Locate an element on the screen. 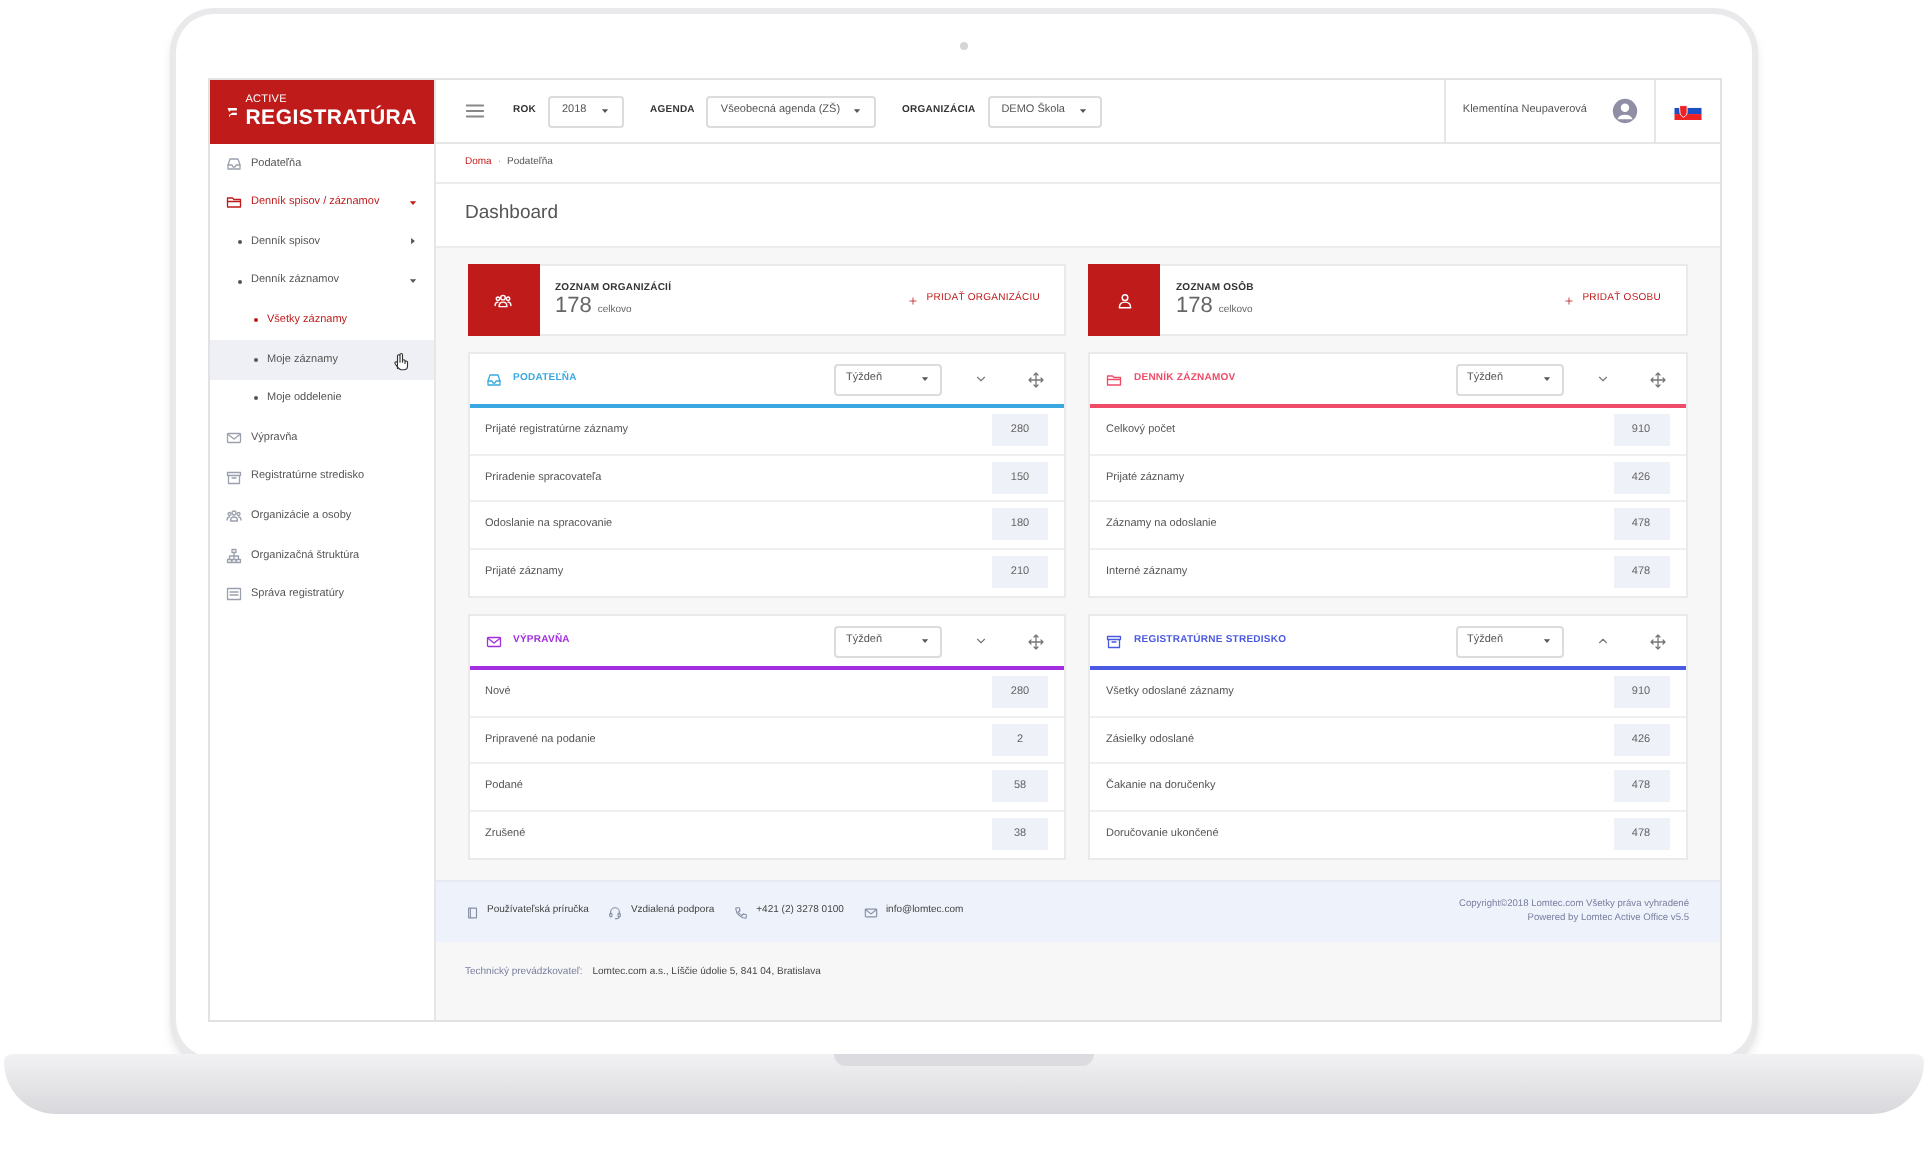  register-icon is located at coordinates (233, 594).